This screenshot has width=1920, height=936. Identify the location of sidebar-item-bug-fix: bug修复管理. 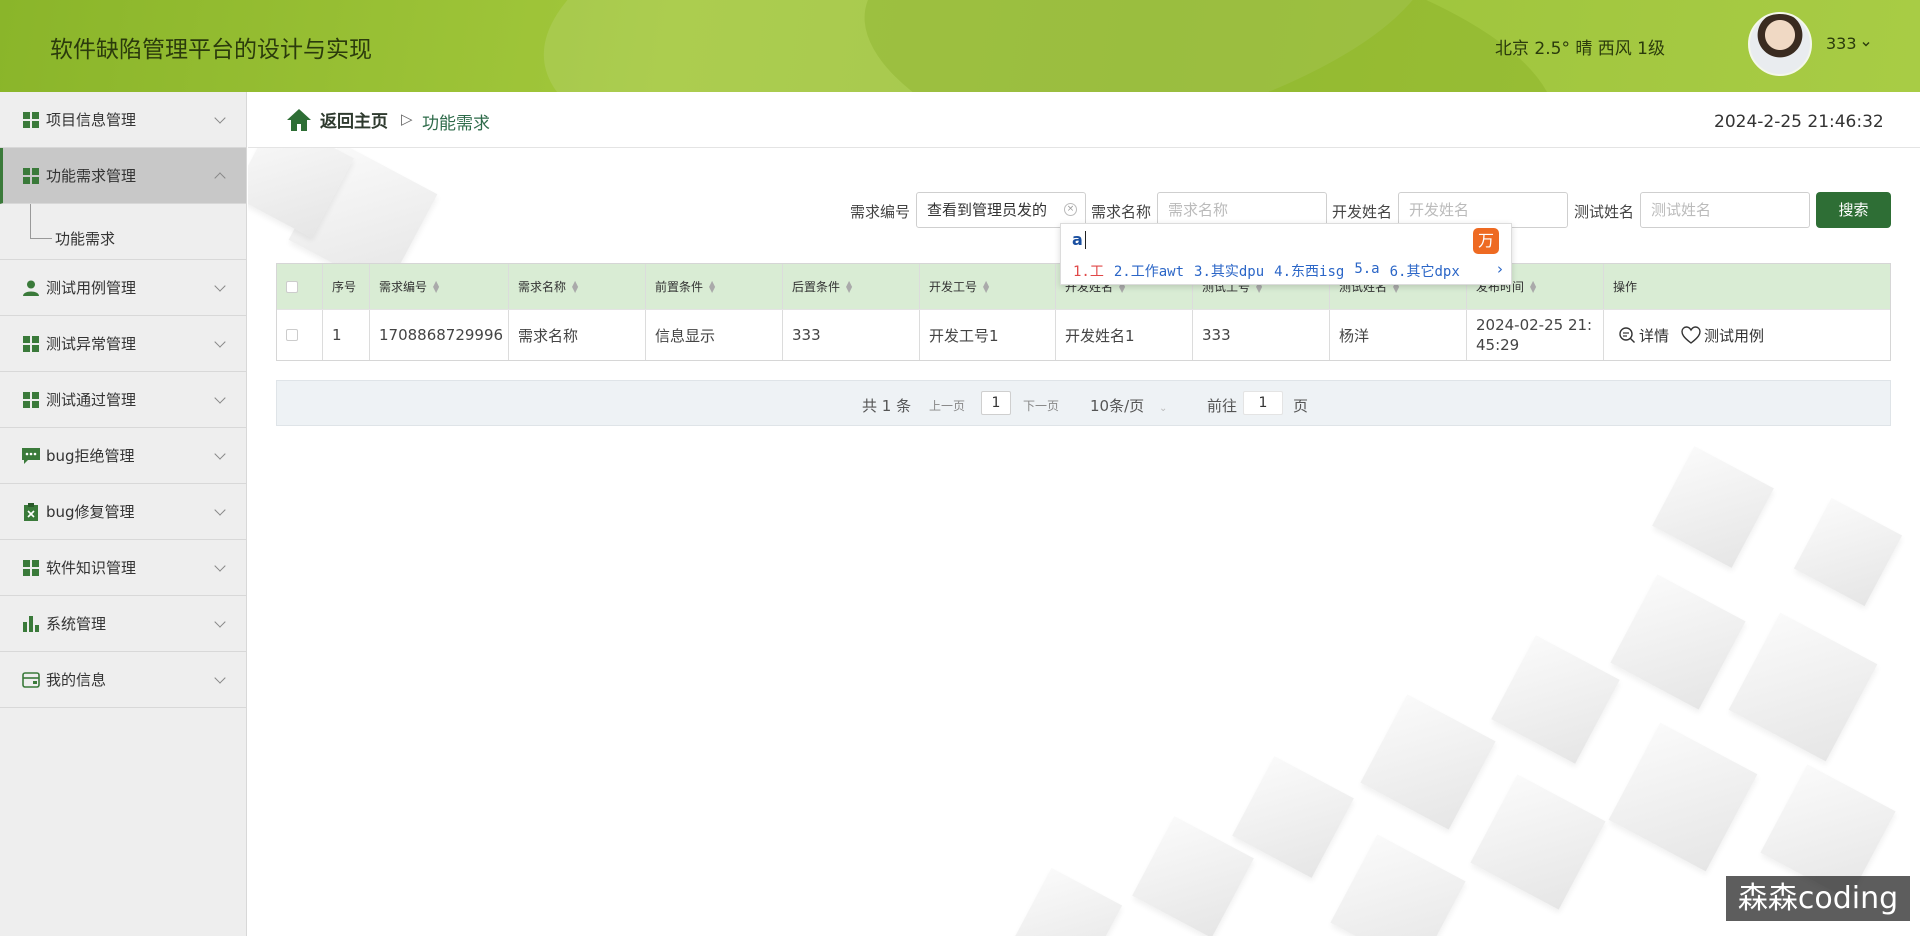
(123, 512).